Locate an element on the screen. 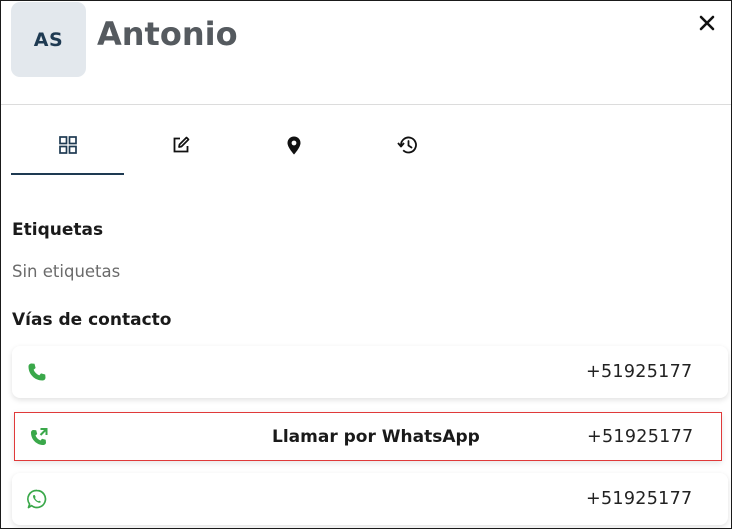 This screenshot has width=732, height=529. grid-icon is located at coordinates (67, 145).